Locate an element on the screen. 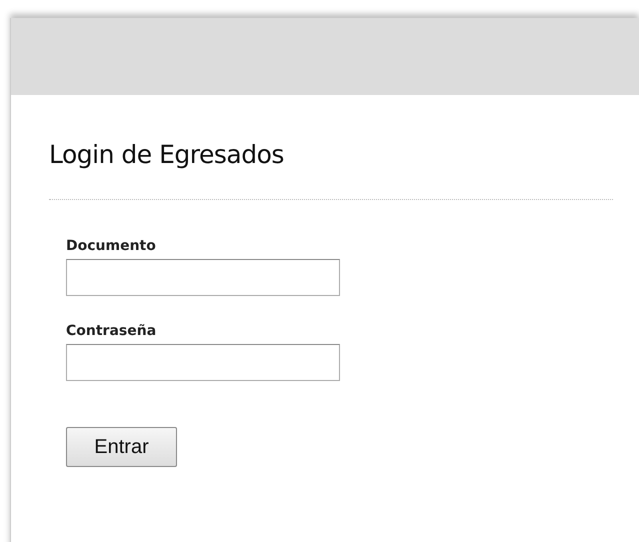 The height and width of the screenshot is (542, 639). field-label: Documento is located at coordinates (111, 246).